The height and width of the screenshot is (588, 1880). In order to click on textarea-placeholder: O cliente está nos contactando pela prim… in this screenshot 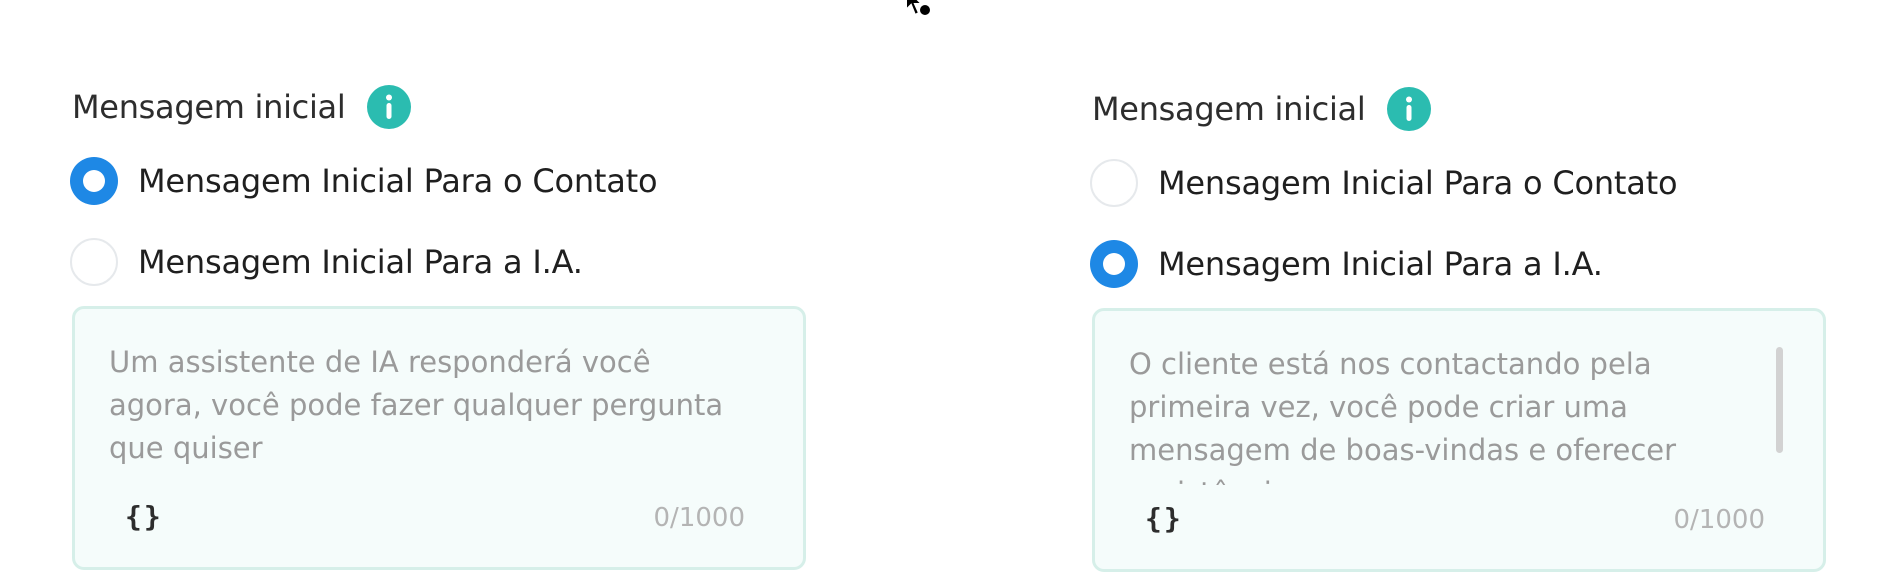, I will do `click(1403, 416)`.